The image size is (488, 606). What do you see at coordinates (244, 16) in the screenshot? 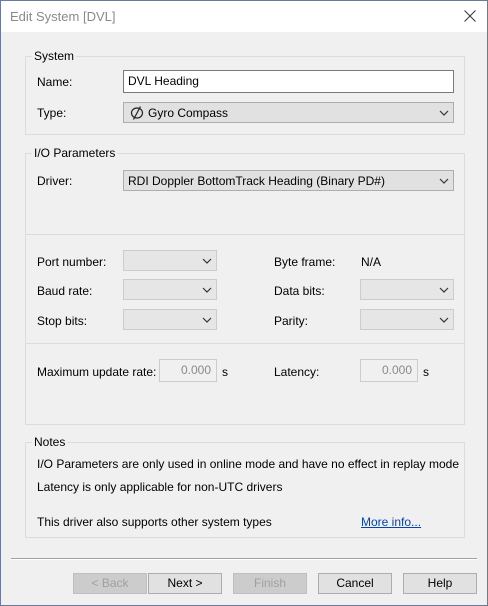
I see `title-bar: Edit System [DVL]` at bounding box center [244, 16].